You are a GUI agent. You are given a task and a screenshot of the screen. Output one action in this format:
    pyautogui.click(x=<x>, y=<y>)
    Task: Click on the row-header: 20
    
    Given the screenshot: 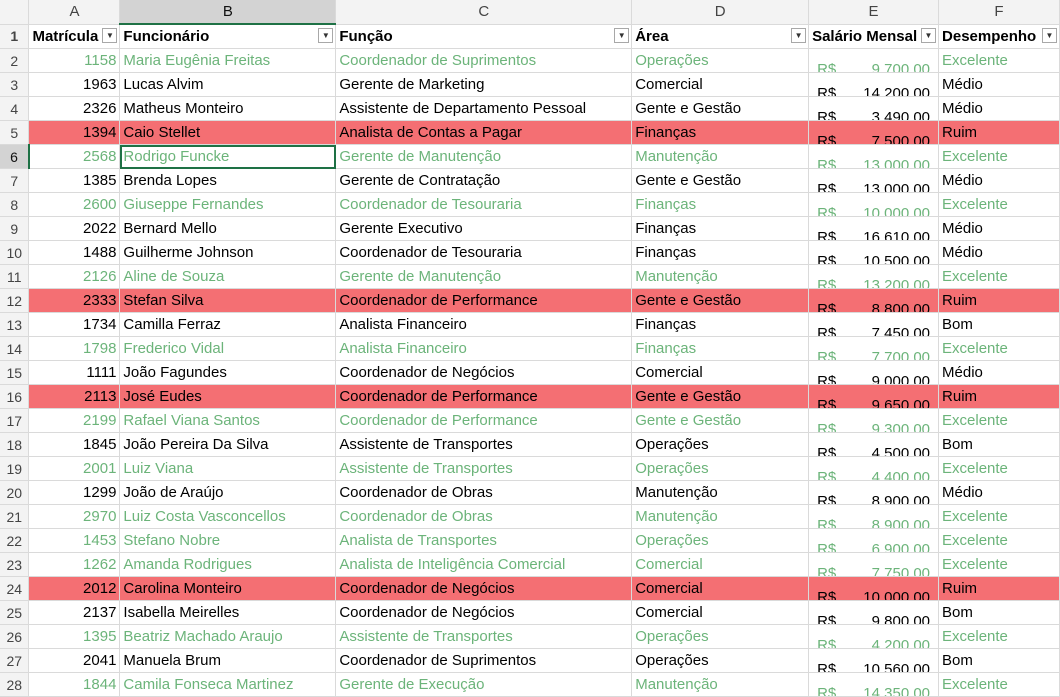 What is the action you would take?
    pyautogui.click(x=15, y=492)
    